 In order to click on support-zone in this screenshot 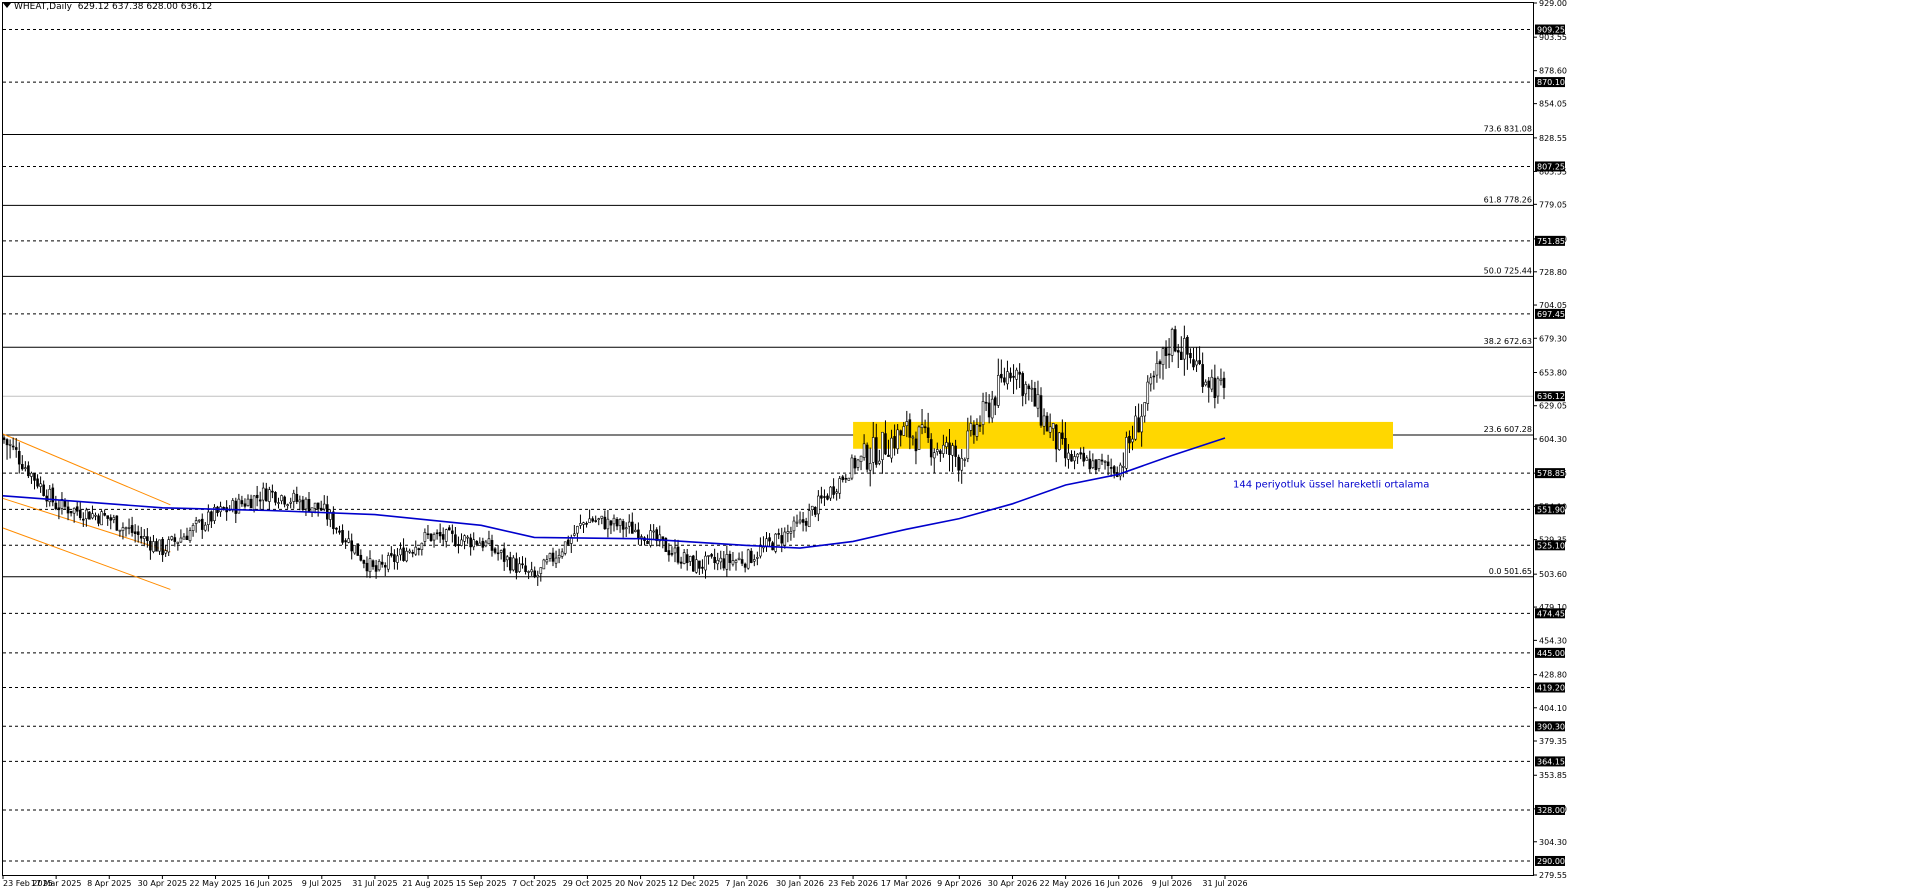, I will do `click(1123, 435)`.